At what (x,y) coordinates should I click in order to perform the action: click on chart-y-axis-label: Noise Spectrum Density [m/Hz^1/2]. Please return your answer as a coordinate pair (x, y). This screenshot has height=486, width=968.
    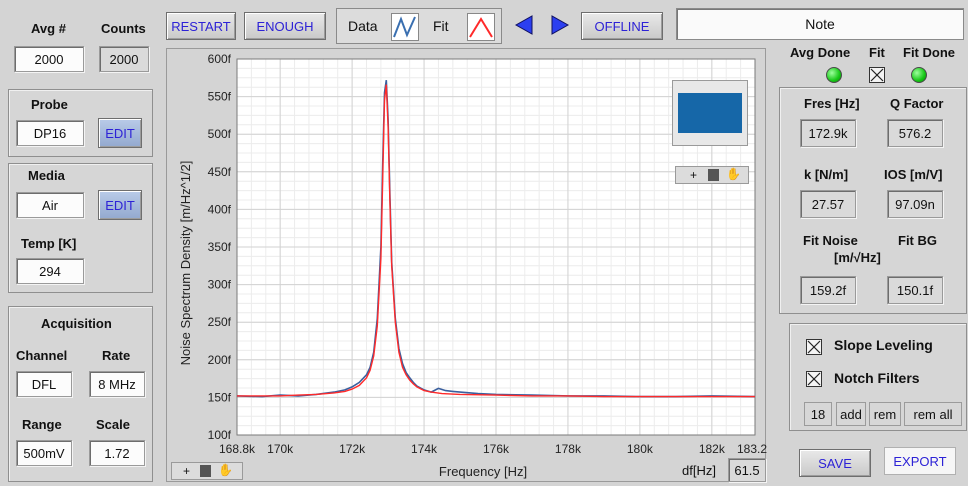
    Looking at the image, I should click on (185, 263).